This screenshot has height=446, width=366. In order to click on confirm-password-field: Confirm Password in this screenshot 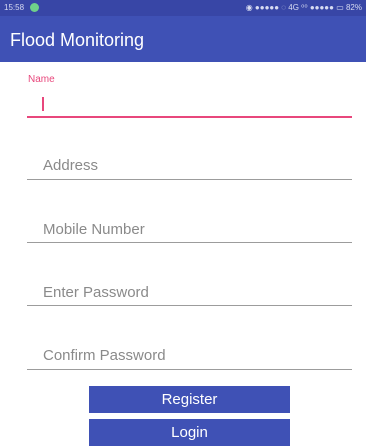, I will do `click(189, 355)`.